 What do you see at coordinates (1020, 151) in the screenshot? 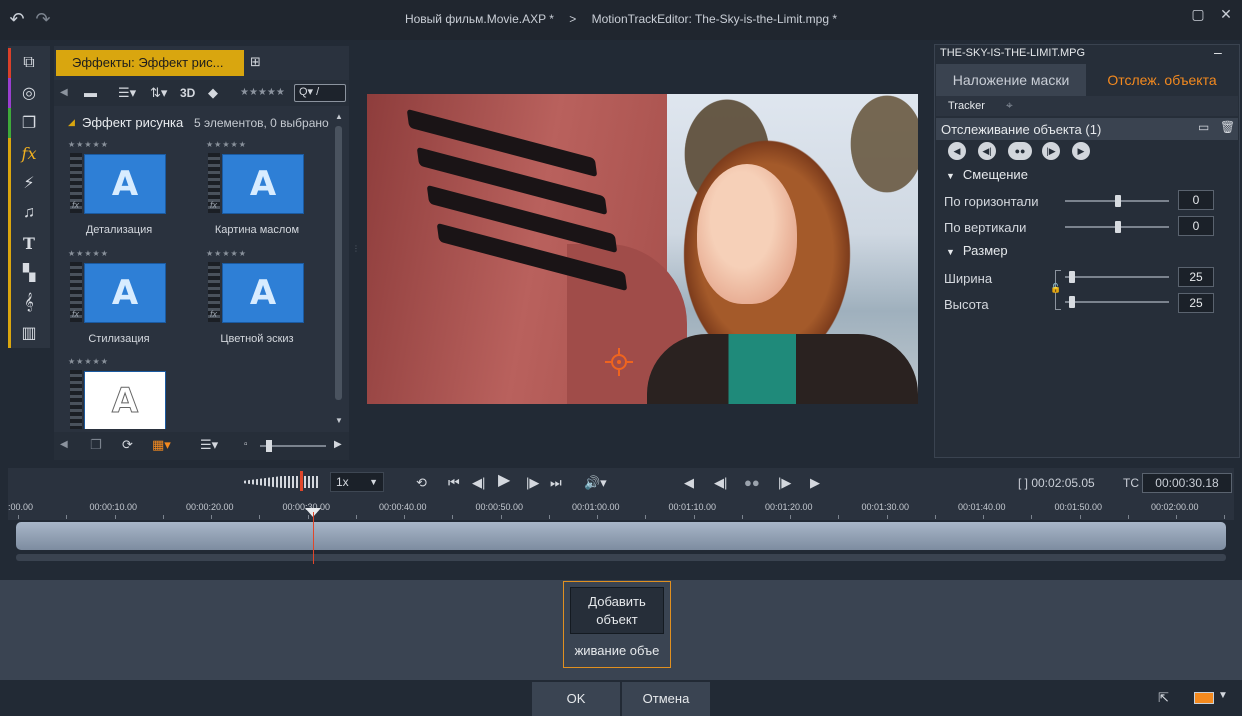
I see `track-icon: ●●` at bounding box center [1020, 151].